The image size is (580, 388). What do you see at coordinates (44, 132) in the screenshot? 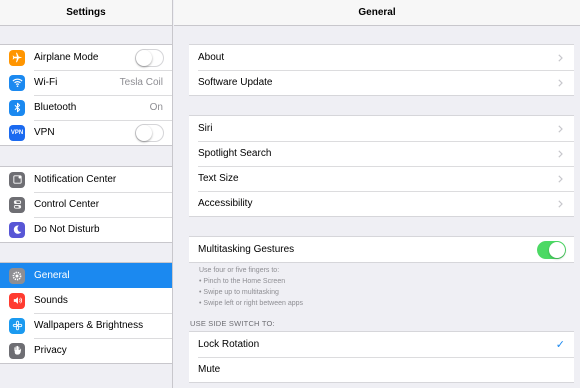
I see `sidebar-item-label: VPN` at bounding box center [44, 132].